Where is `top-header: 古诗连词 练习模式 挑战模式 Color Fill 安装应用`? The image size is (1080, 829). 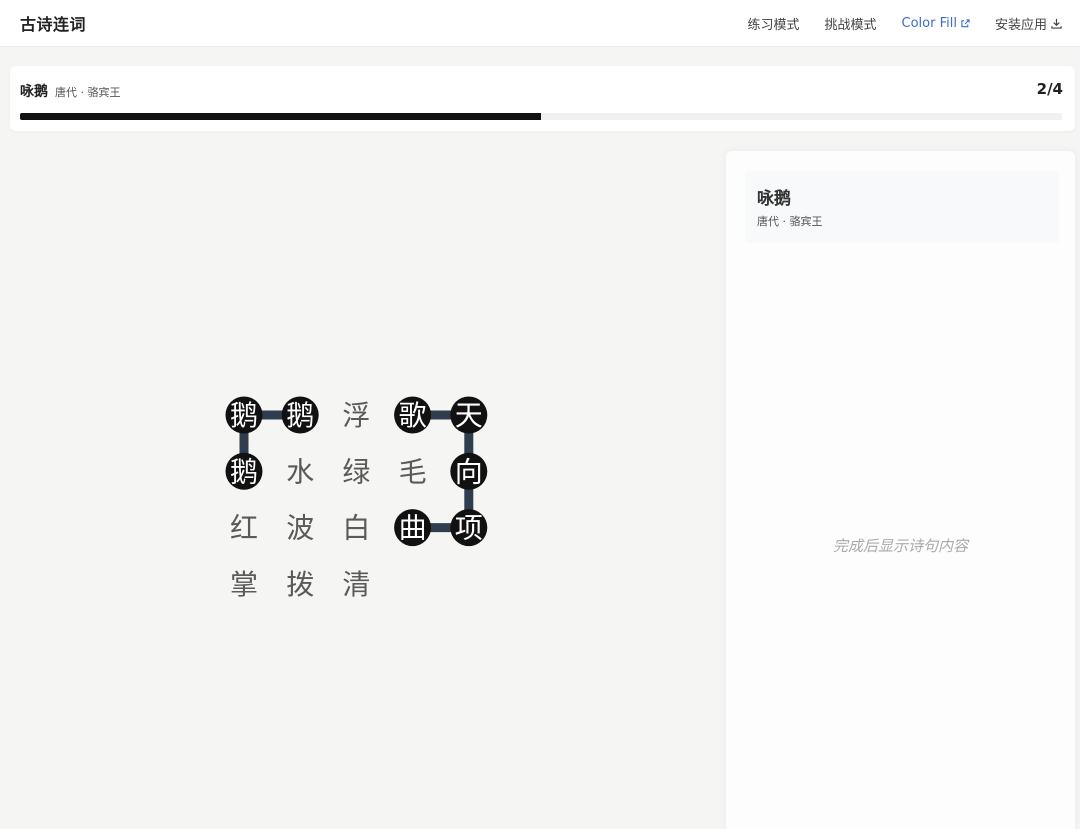 top-header: 古诗连词 练习模式 挑战模式 Color Fill 安装应用 is located at coordinates (540, 23).